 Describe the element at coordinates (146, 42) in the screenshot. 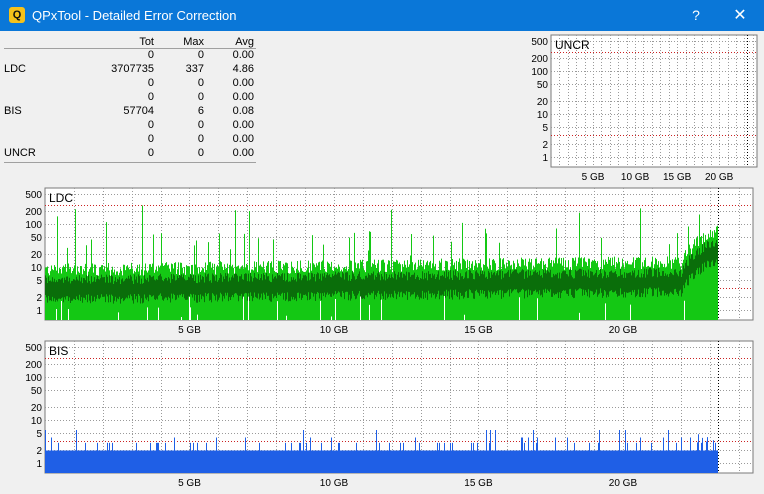

I see `stats-header-tot: Tot` at that location.